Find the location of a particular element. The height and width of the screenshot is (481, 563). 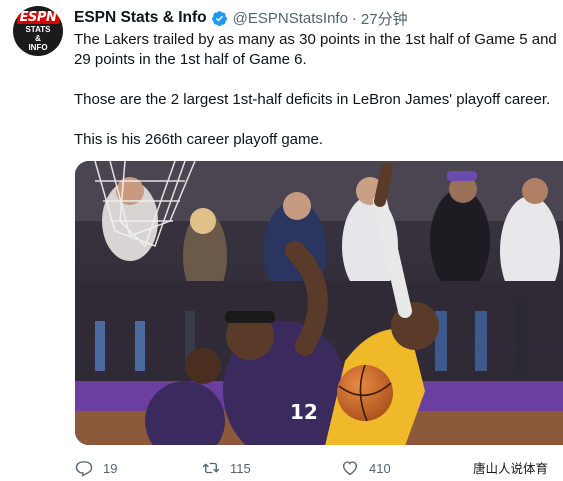

tweet-header: ESPN Stats & Info @ESPNStatsInfo · 27分钟 is located at coordinates (241, 18).